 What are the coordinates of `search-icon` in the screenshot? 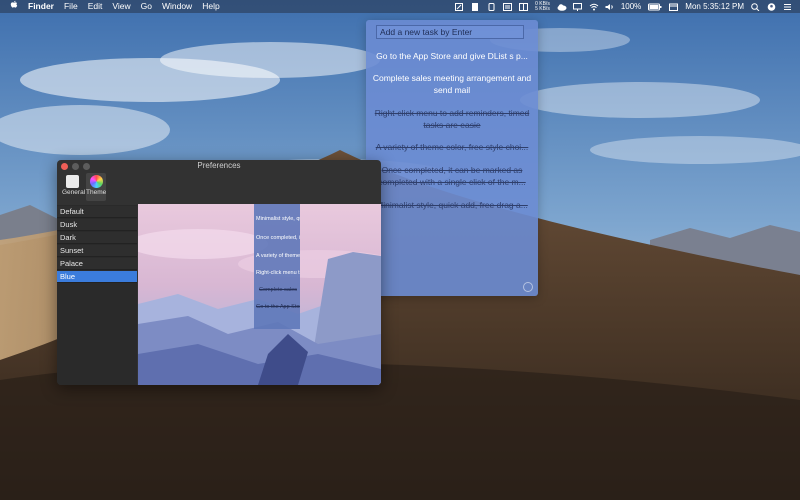 It's located at (755, 6).